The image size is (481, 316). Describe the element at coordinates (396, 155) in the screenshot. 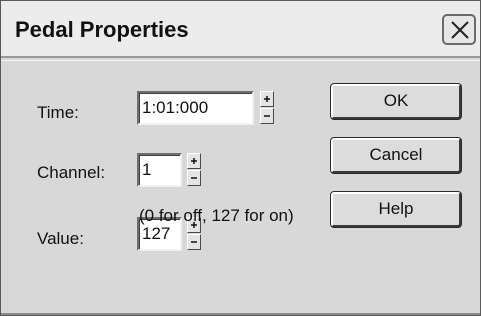

I see `cancel-button: Cancel` at that location.